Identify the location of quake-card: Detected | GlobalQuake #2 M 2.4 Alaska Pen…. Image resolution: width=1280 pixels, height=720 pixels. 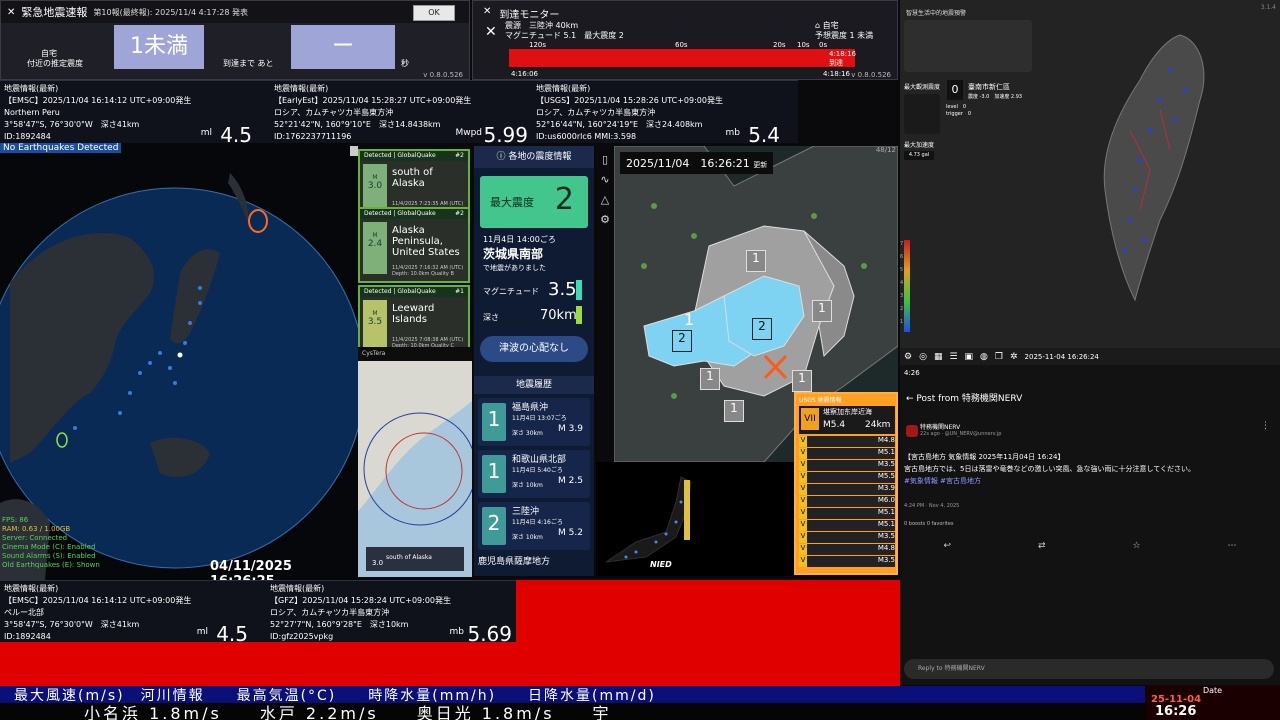
(414, 245).